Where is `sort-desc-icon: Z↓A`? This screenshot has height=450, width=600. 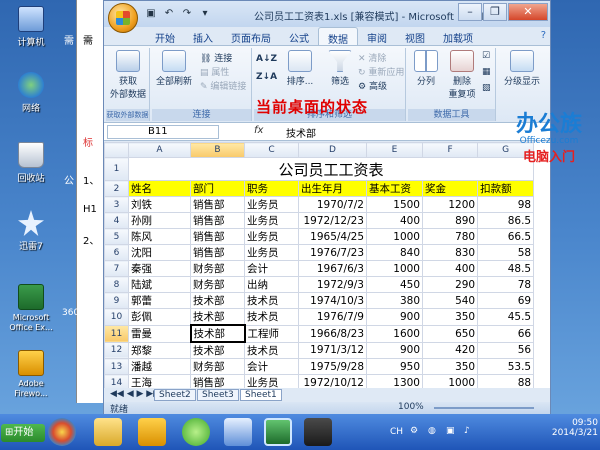 sort-desc-icon: Z↓A is located at coordinates (266, 77).